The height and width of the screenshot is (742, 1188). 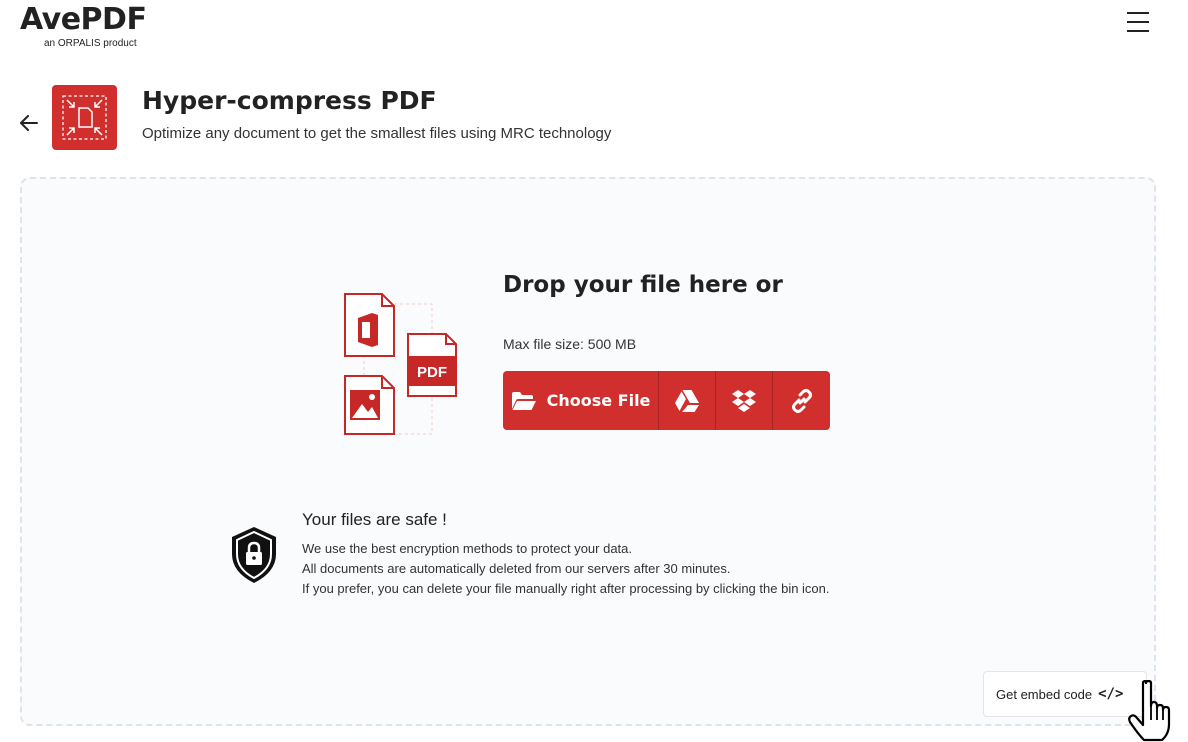 What do you see at coordinates (432, 372) in the screenshot?
I see `pdf-badge-label: PDF` at bounding box center [432, 372].